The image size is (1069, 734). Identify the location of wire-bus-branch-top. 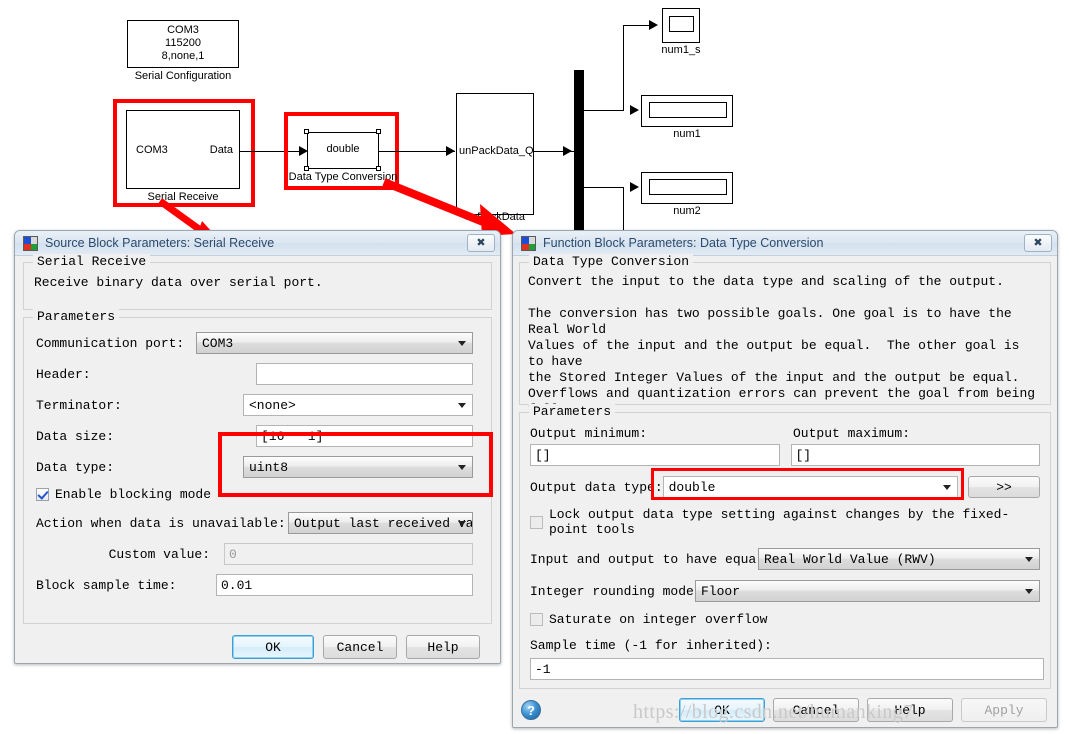
(604, 110).